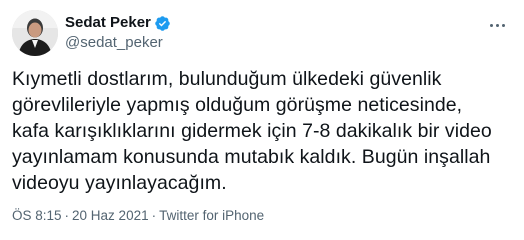  I want to click on author-names: Sedat Peker @sedat_peker, so click(118, 33).